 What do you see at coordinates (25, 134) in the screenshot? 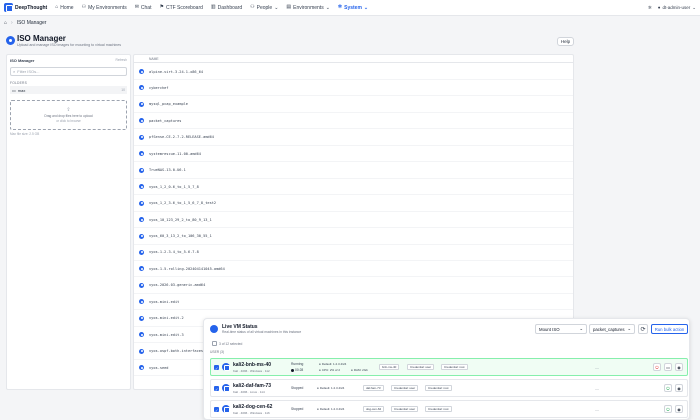
I see `max-file-size: Max file size: 2.5 GB` at bounding box center [25, 134].